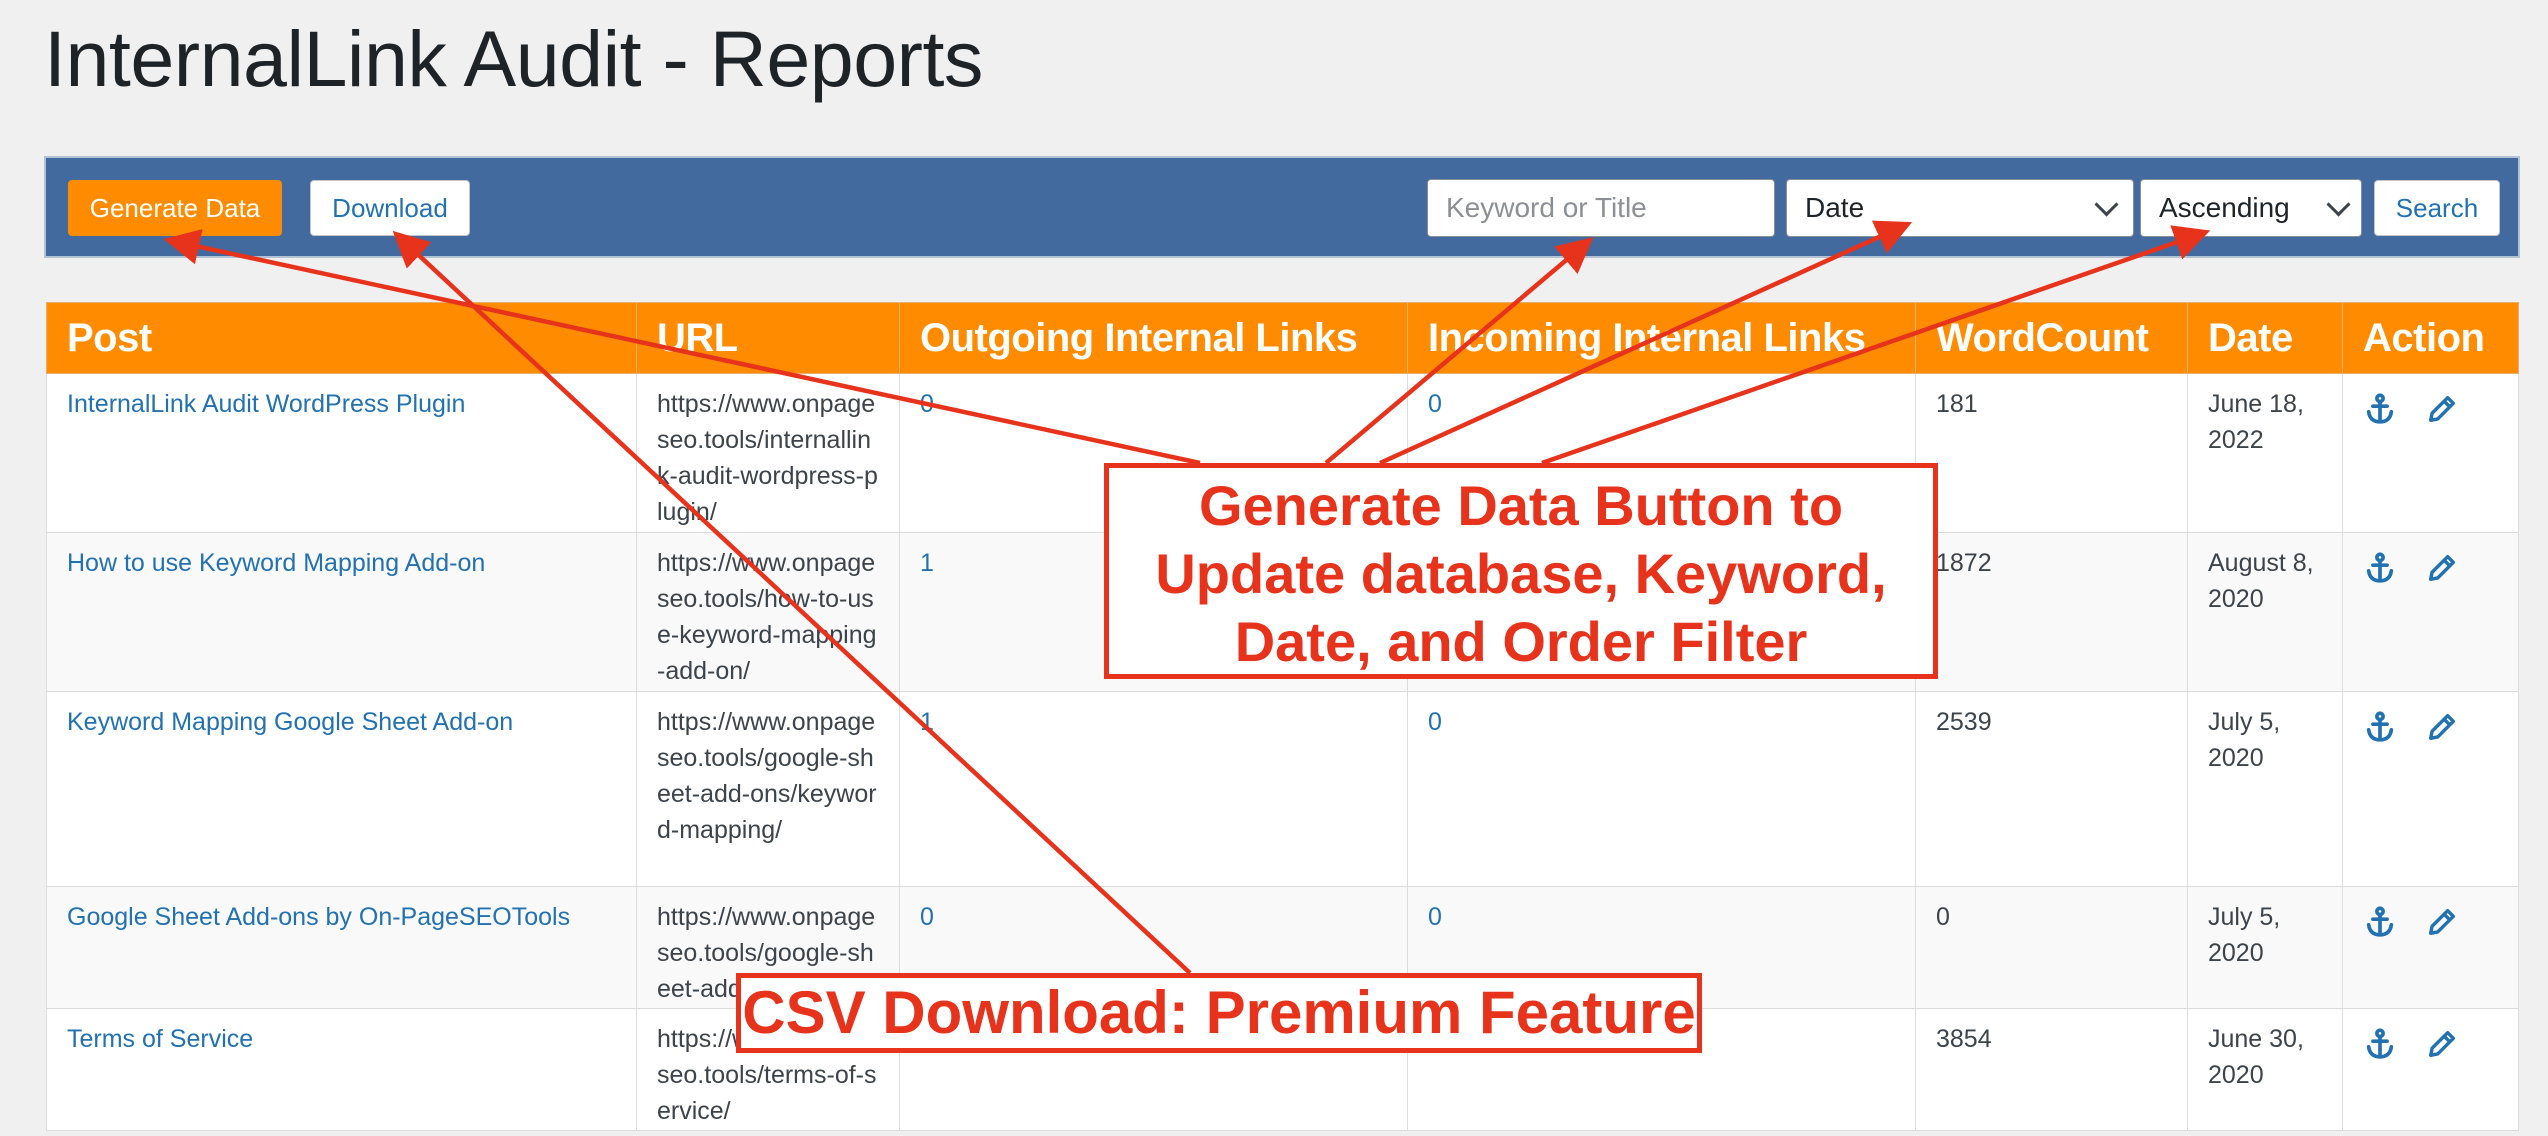  Describe the element at coordinates (2265, 1069) in the screenshot. I see `post-date: June 30, 2020` at that location.